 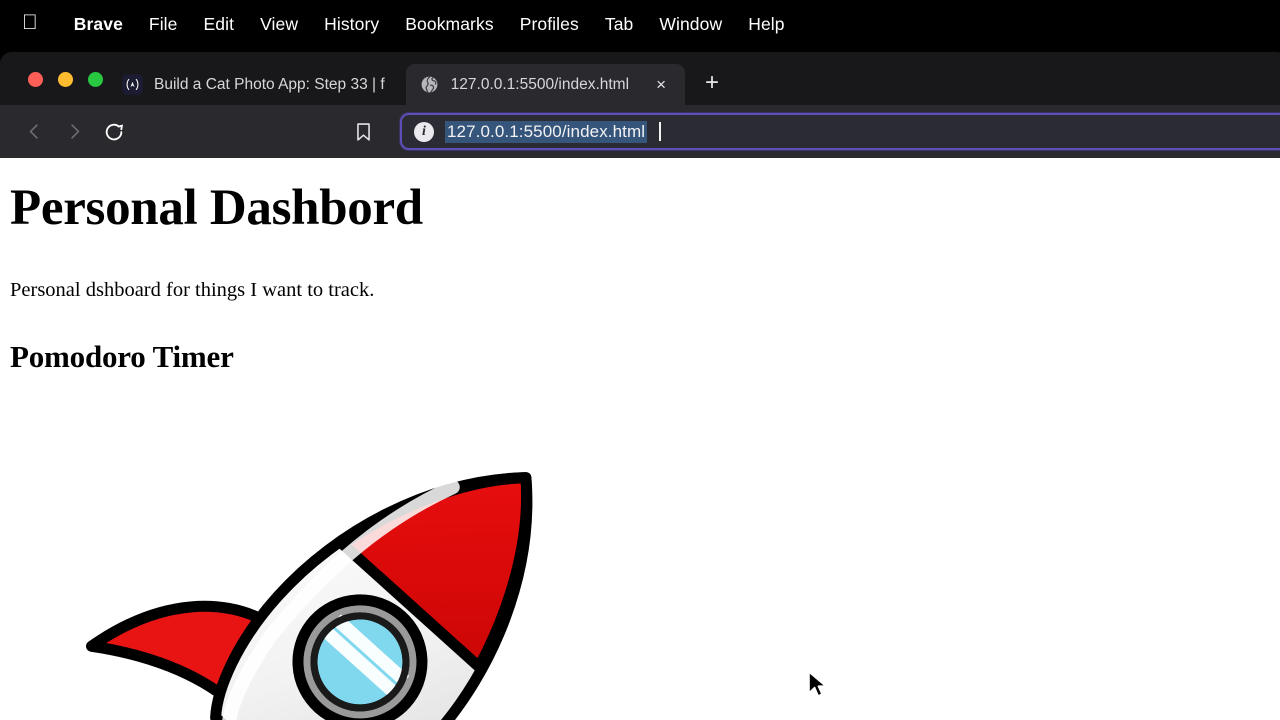 What do you see at coordinates (65, 79) in the screenshot?
I see `minimize-window-button` at bounding box center [65, 79].